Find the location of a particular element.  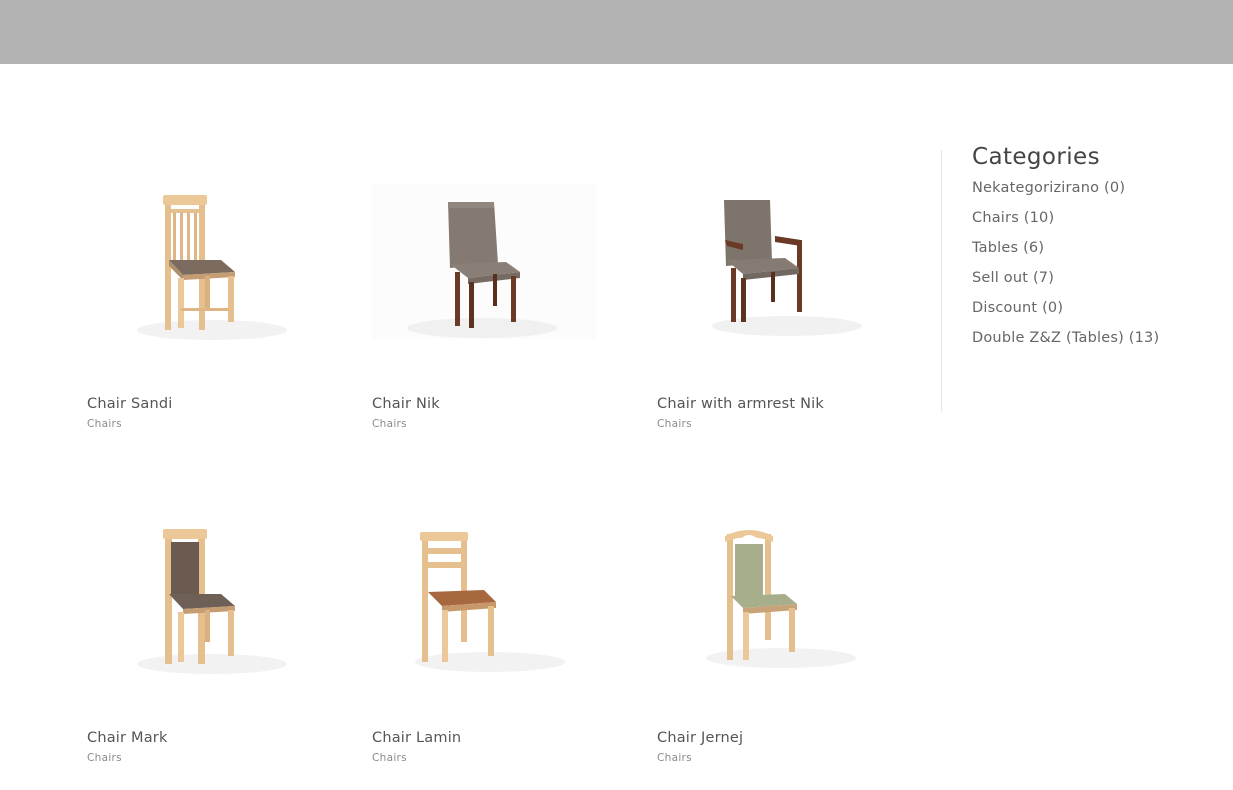

category-count: (13) is located at coordinates (1144, 338).